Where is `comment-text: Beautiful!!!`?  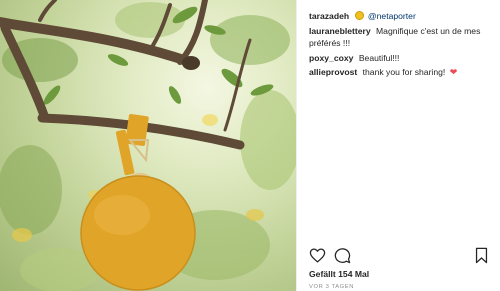
comment-text: Beautiful!!! is located at coordinates (379, 57).